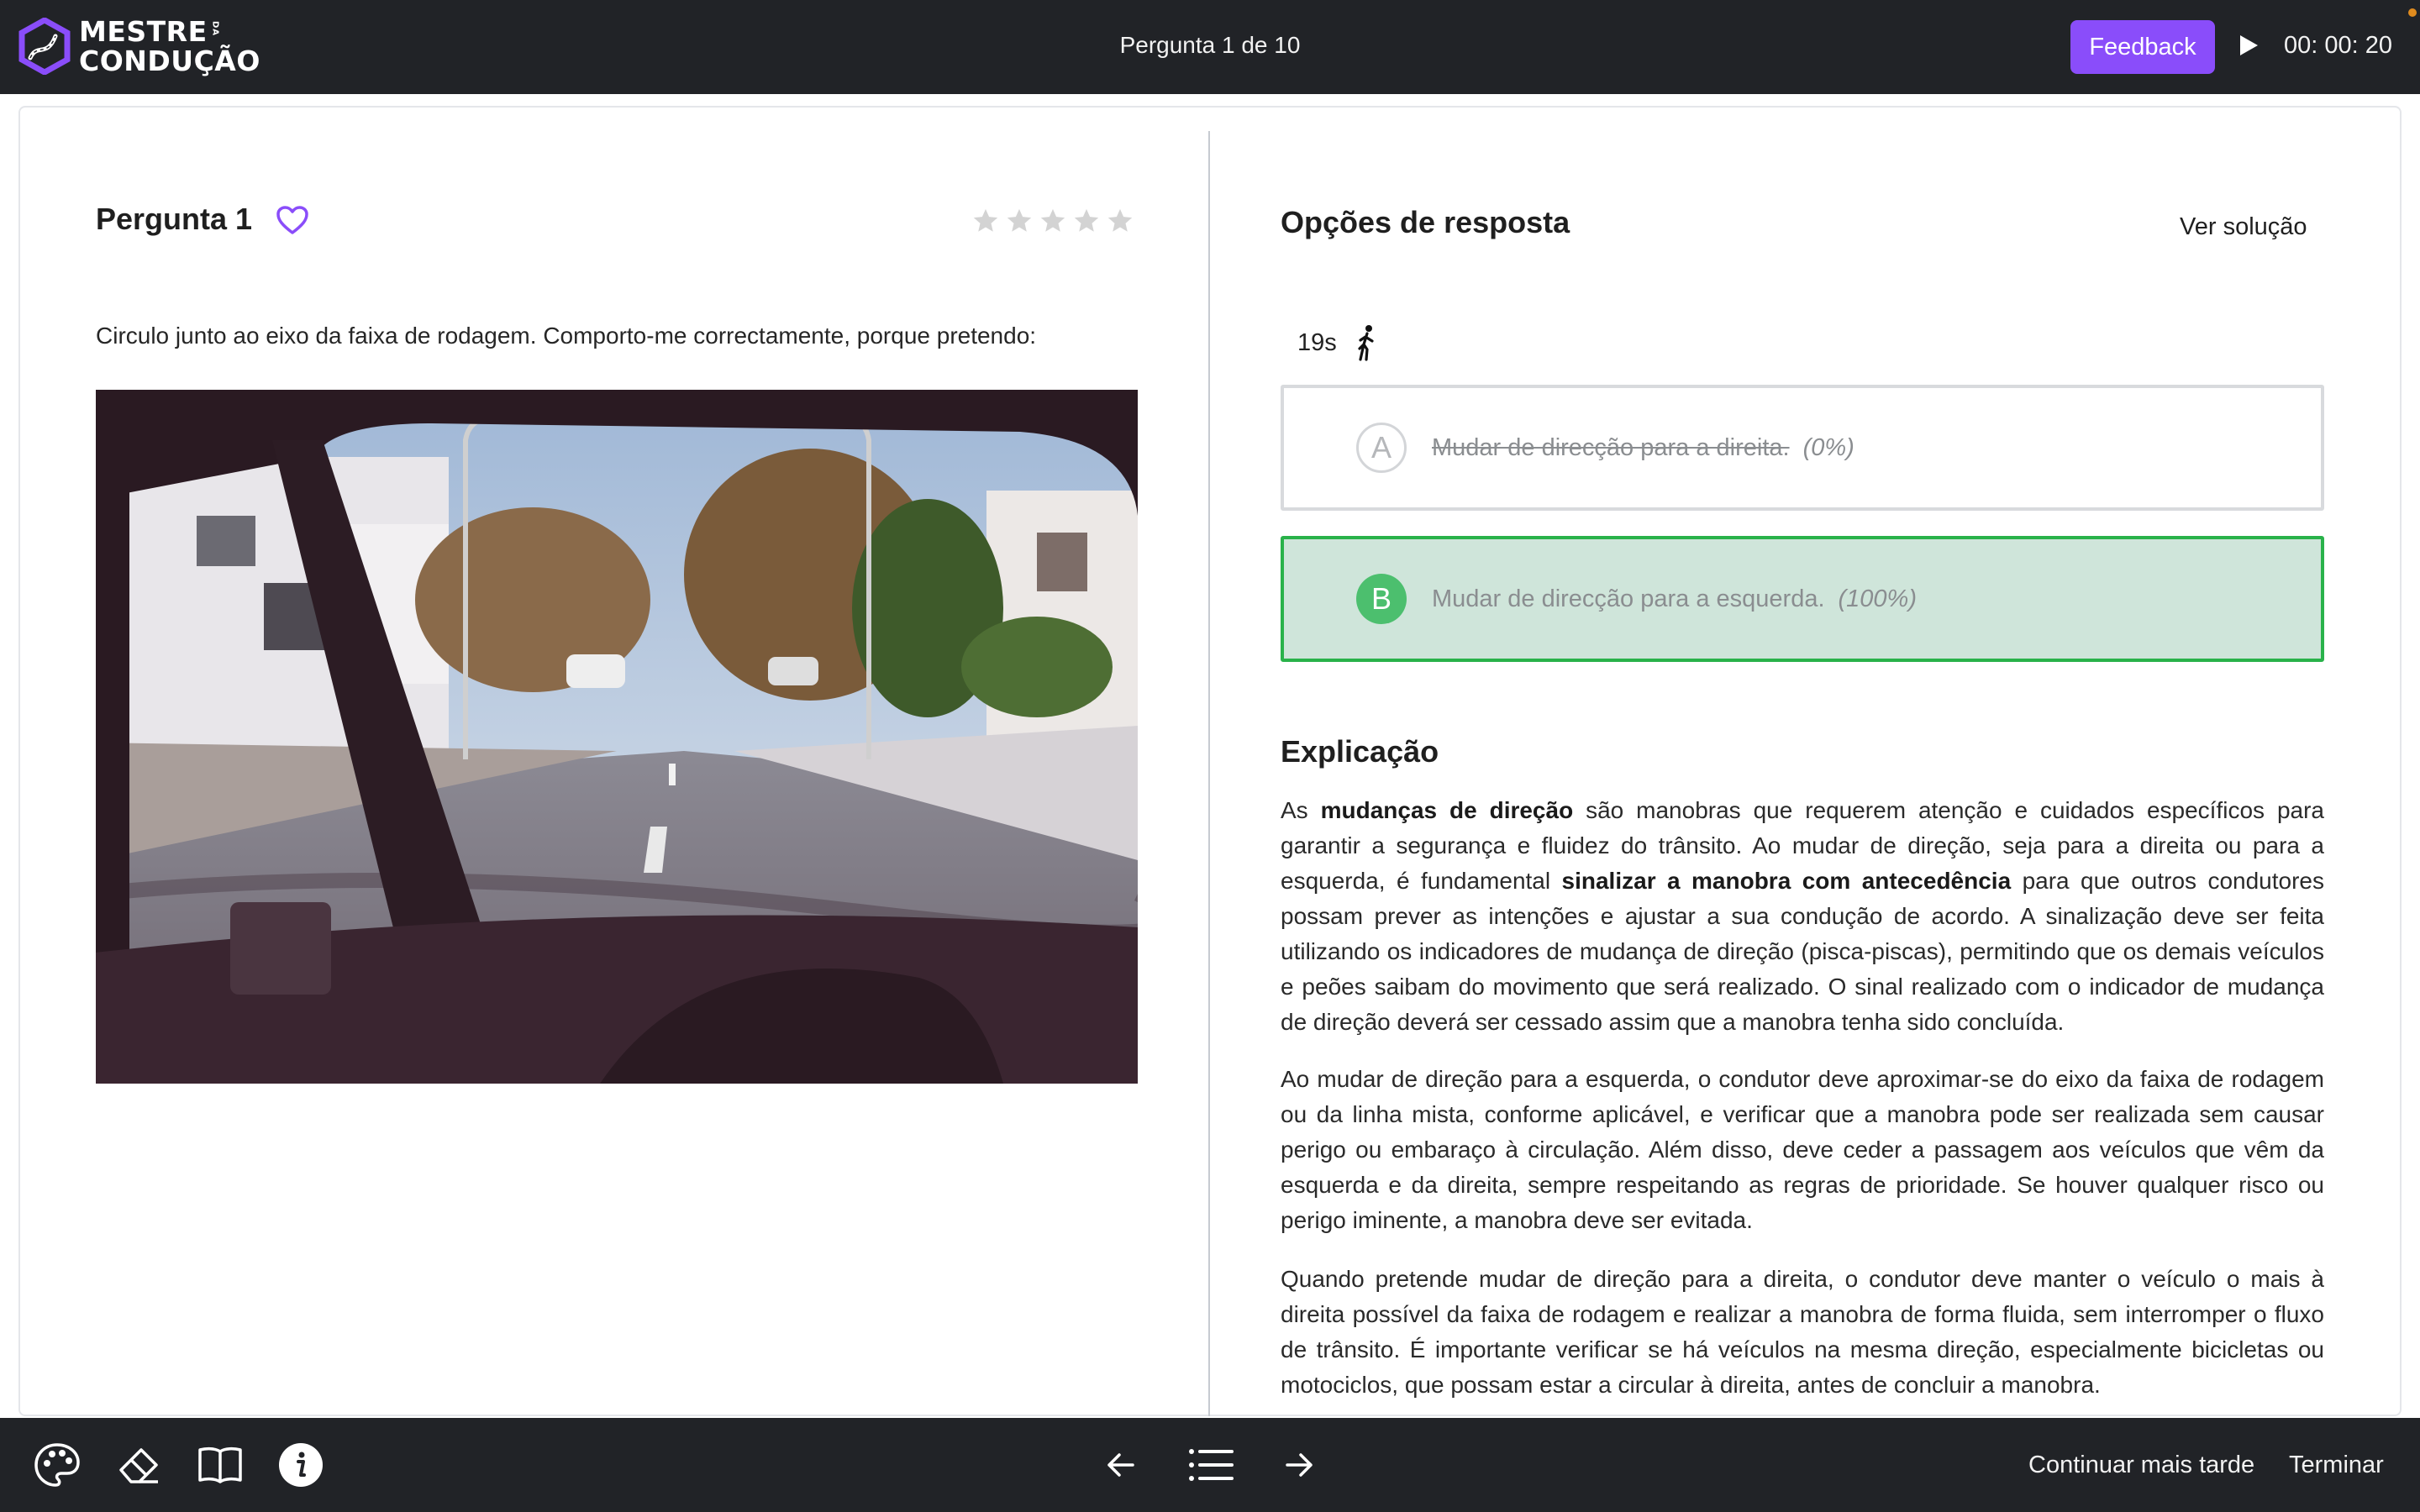 The height and width of the screenshot is (1512, 2420). I want to click on logo-mark-icon, so click(44, 46).